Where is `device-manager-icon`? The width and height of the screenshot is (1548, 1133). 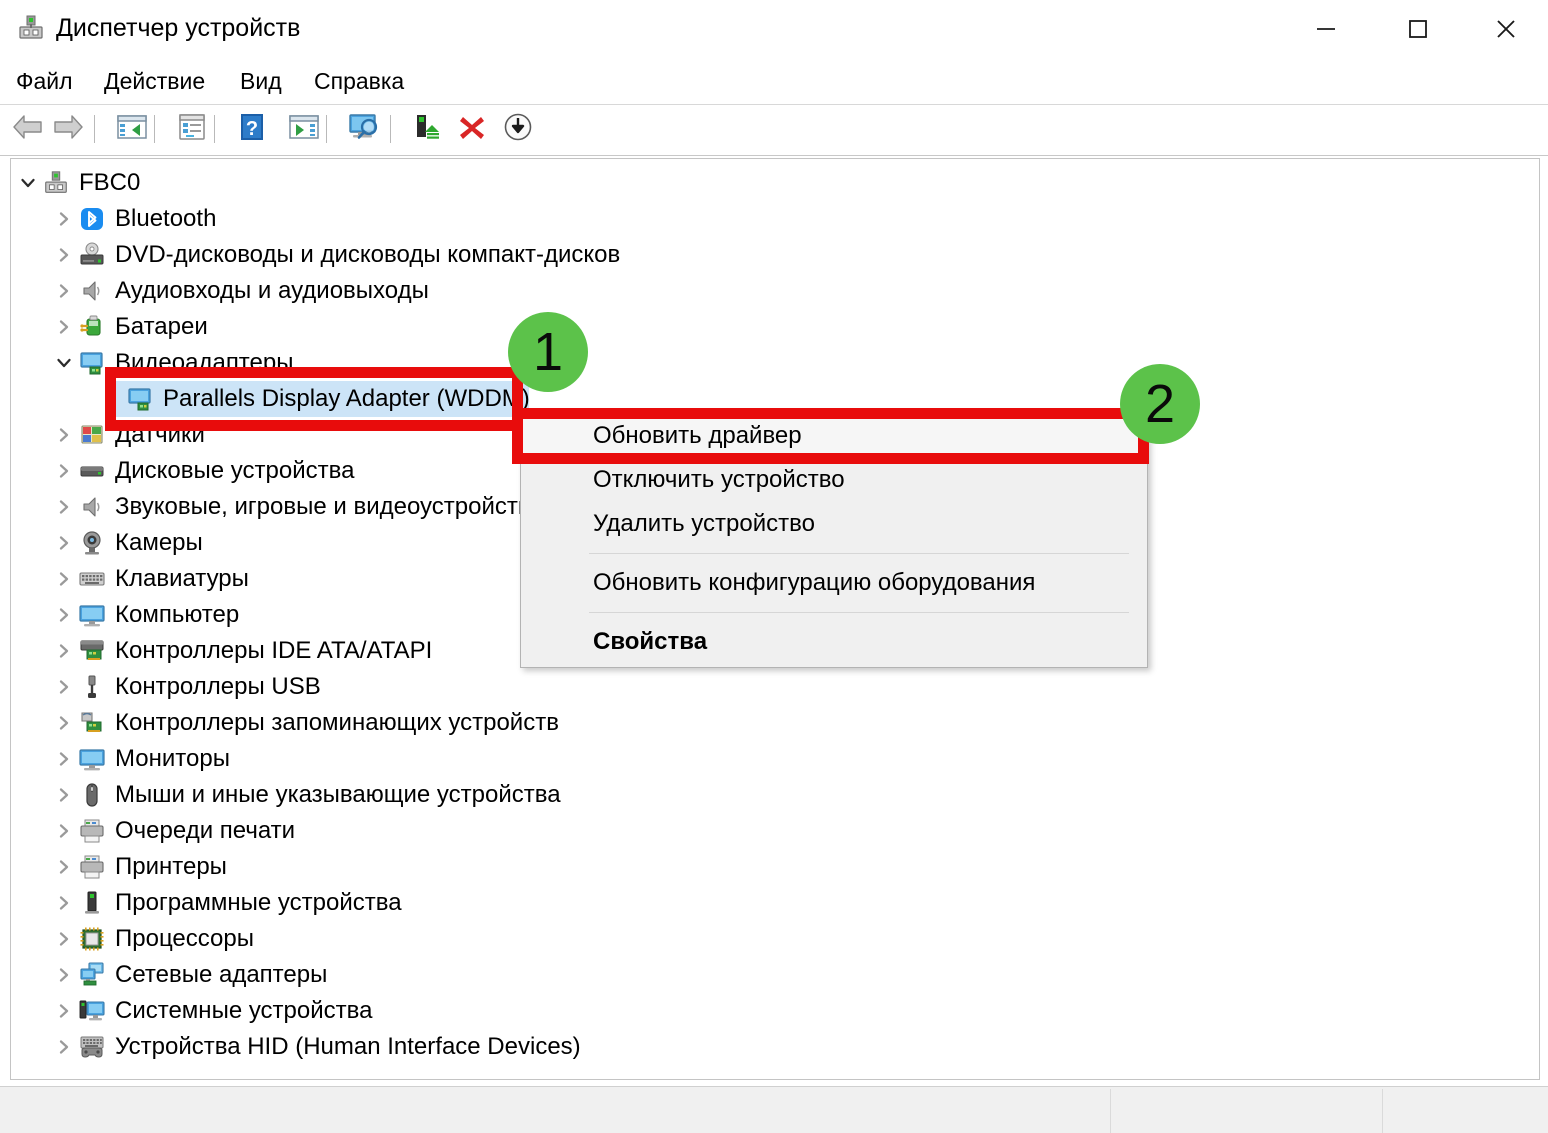
device-manager-icon is located at coordinates (31, 28).